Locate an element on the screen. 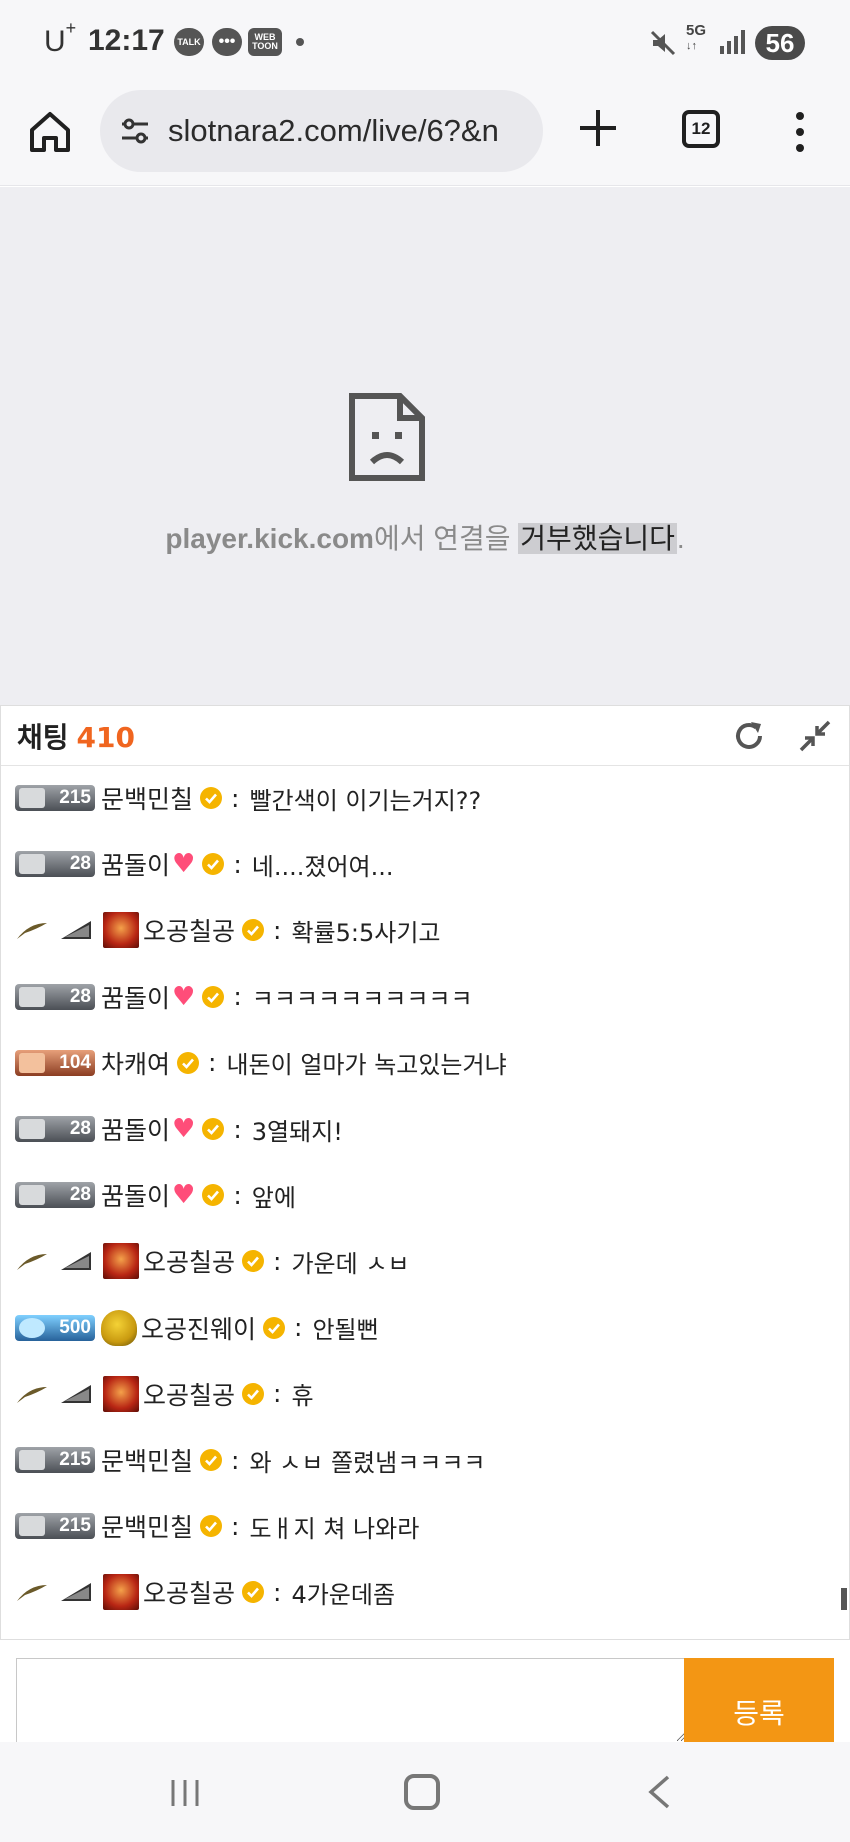 Image resolution: width=850 pixels, height=1842 pixels. chat-header: 채팅 410 is located at coordinates (425, 736).